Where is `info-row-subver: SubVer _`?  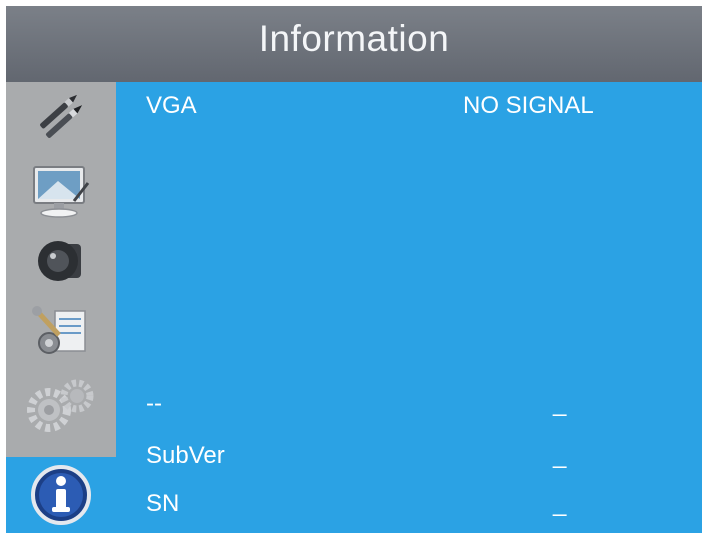 info-row-subver: SubVer _ is located at coordinates (409, 454).